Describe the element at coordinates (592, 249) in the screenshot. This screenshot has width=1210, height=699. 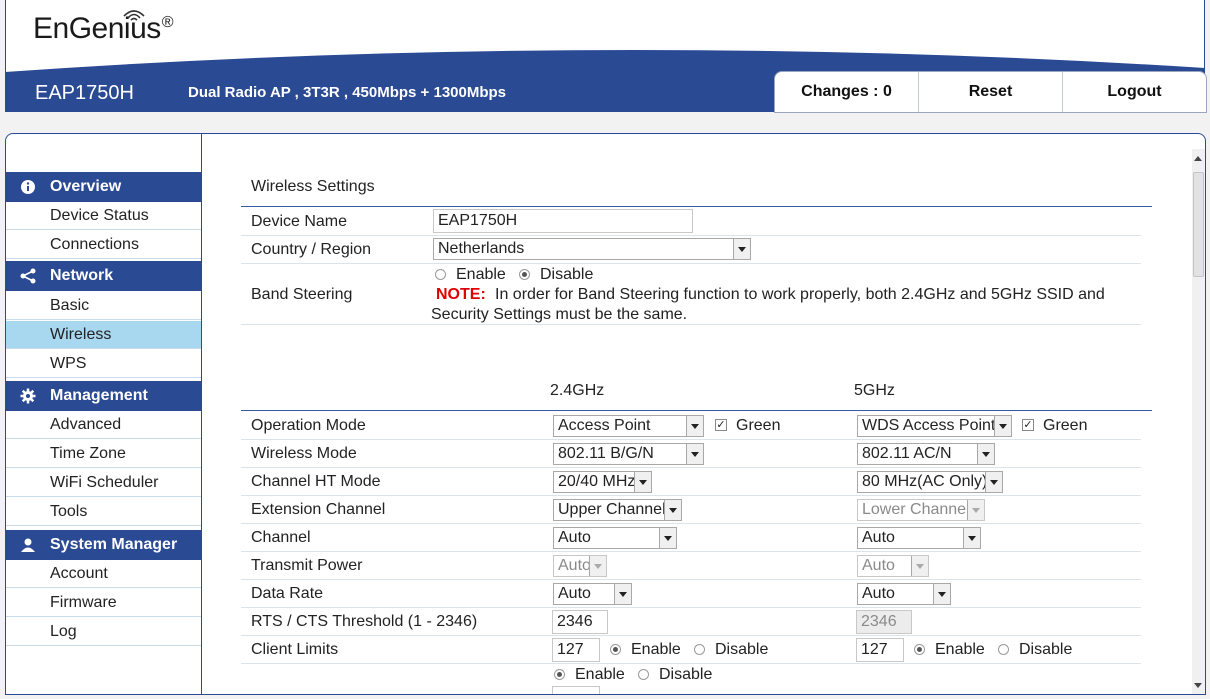
I see `country-select: Netherlands` at that location.